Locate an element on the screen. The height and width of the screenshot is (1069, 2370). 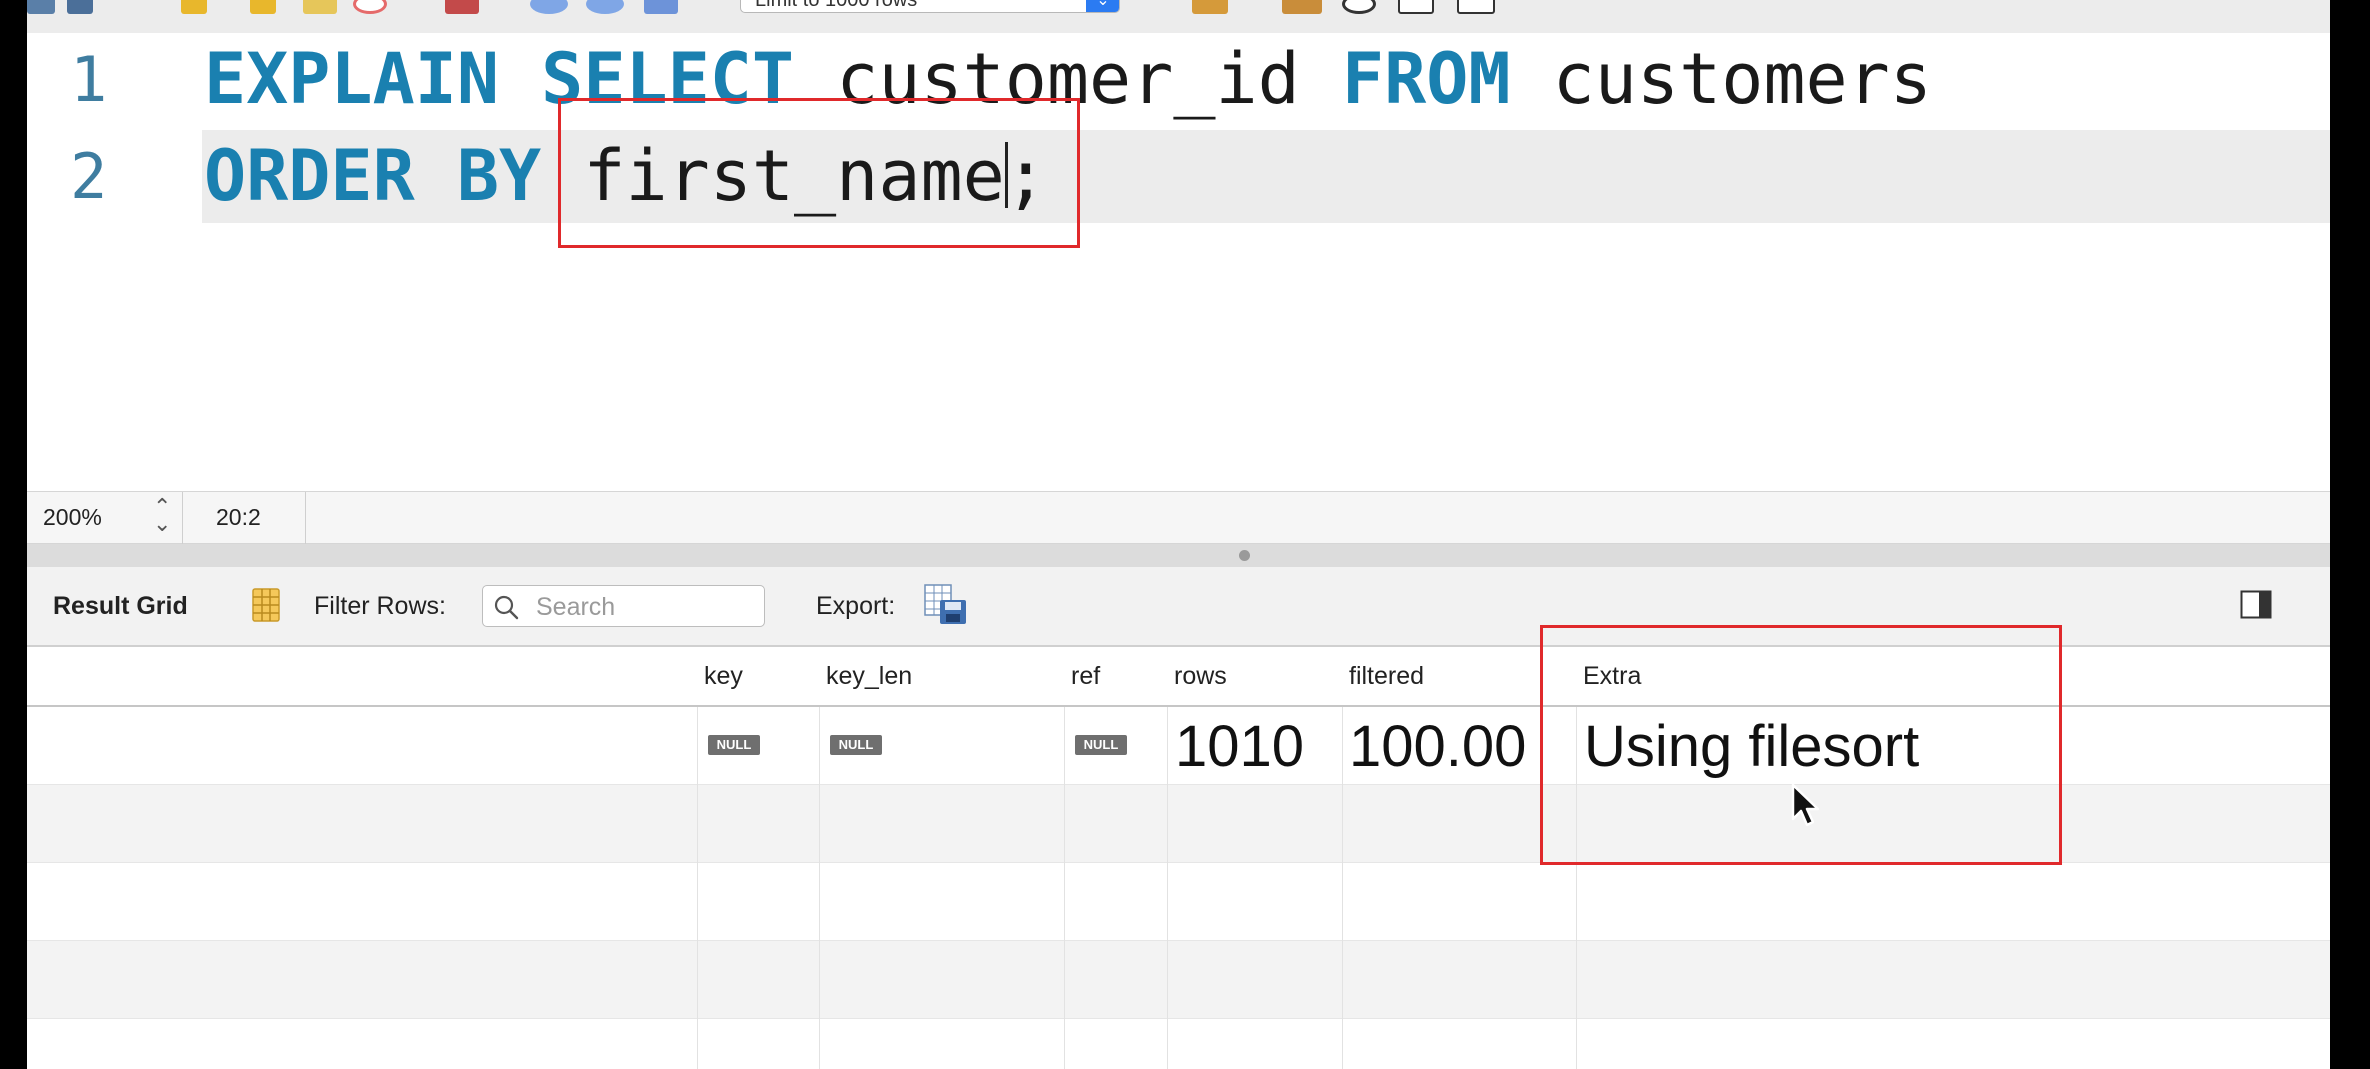
zoom-level: 200% is located at coordinates (72, 517).